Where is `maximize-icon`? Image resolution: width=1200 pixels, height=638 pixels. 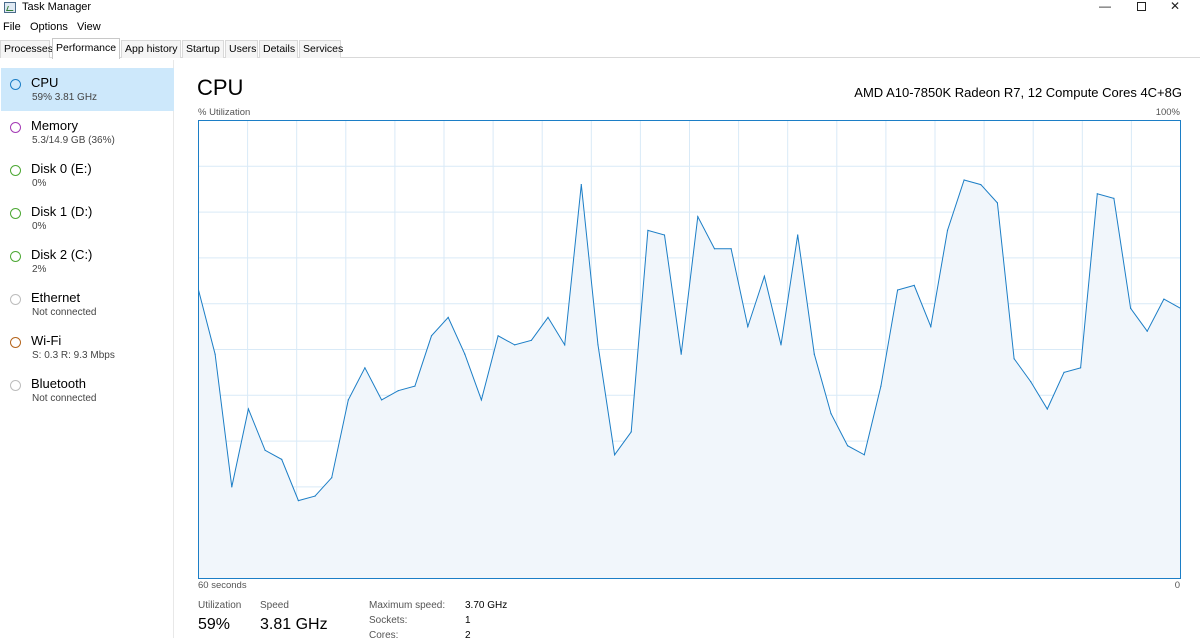 maximize-icon is located at coordinates (1141, 6).